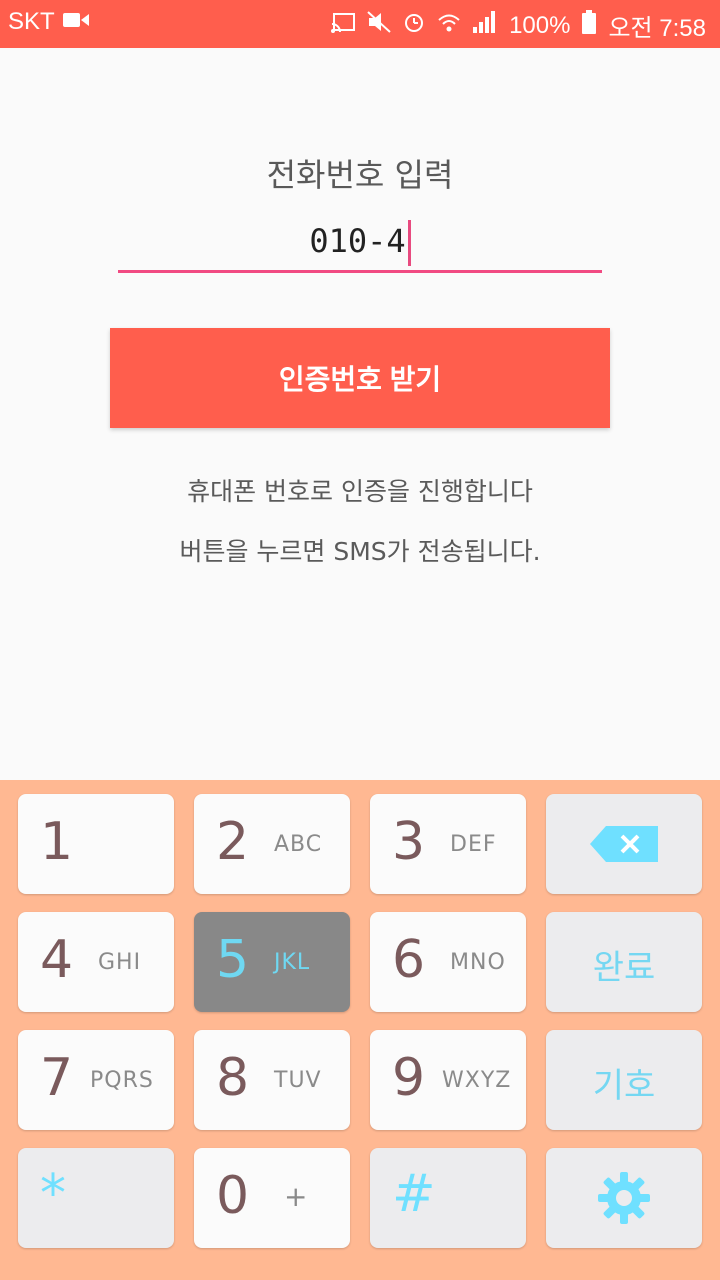 This screenshot has height=1280, width=720. What do you see at coordinates (540, 25) in the screenshot?
I see `battery-percent: 100%` at bounding box center [540, 25].